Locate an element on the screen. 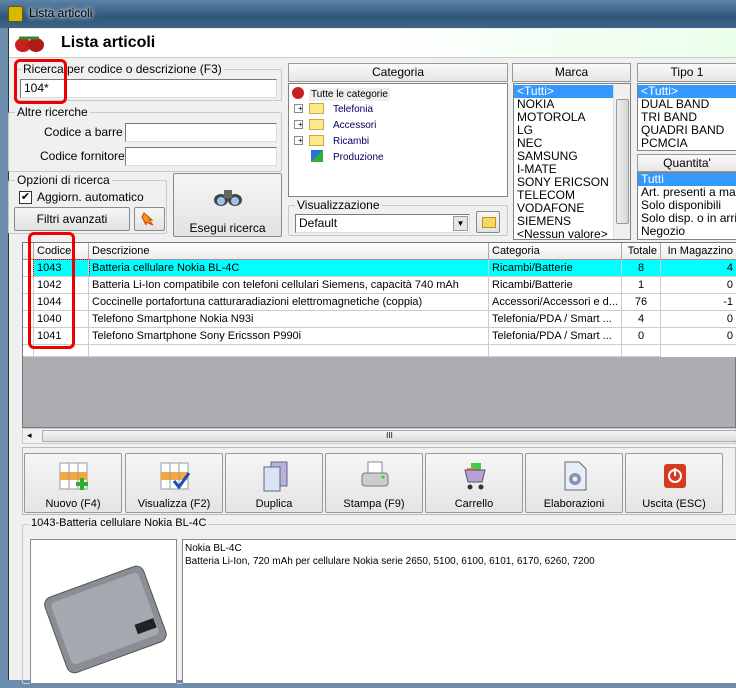 The image size is (736, 688). table-cell: 1 is located at coordinates (641, 285).